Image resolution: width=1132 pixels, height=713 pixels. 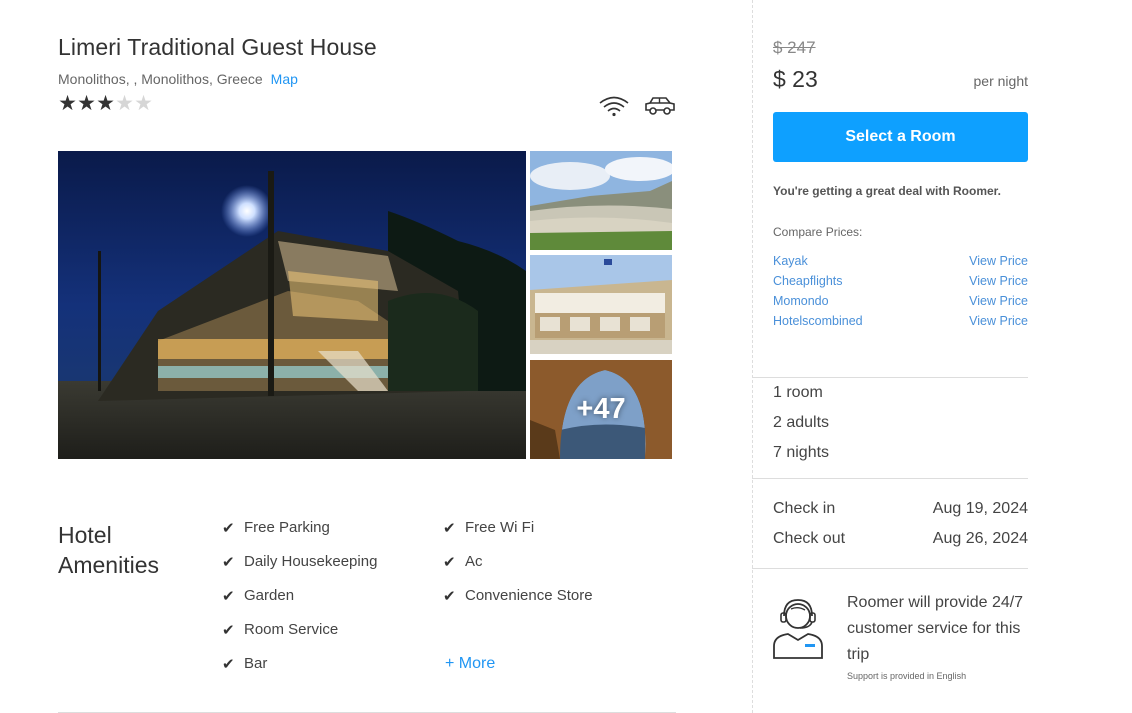 I want to click on amenity-item: ✔ Free Wi Fi, so click(x=489, y=528).